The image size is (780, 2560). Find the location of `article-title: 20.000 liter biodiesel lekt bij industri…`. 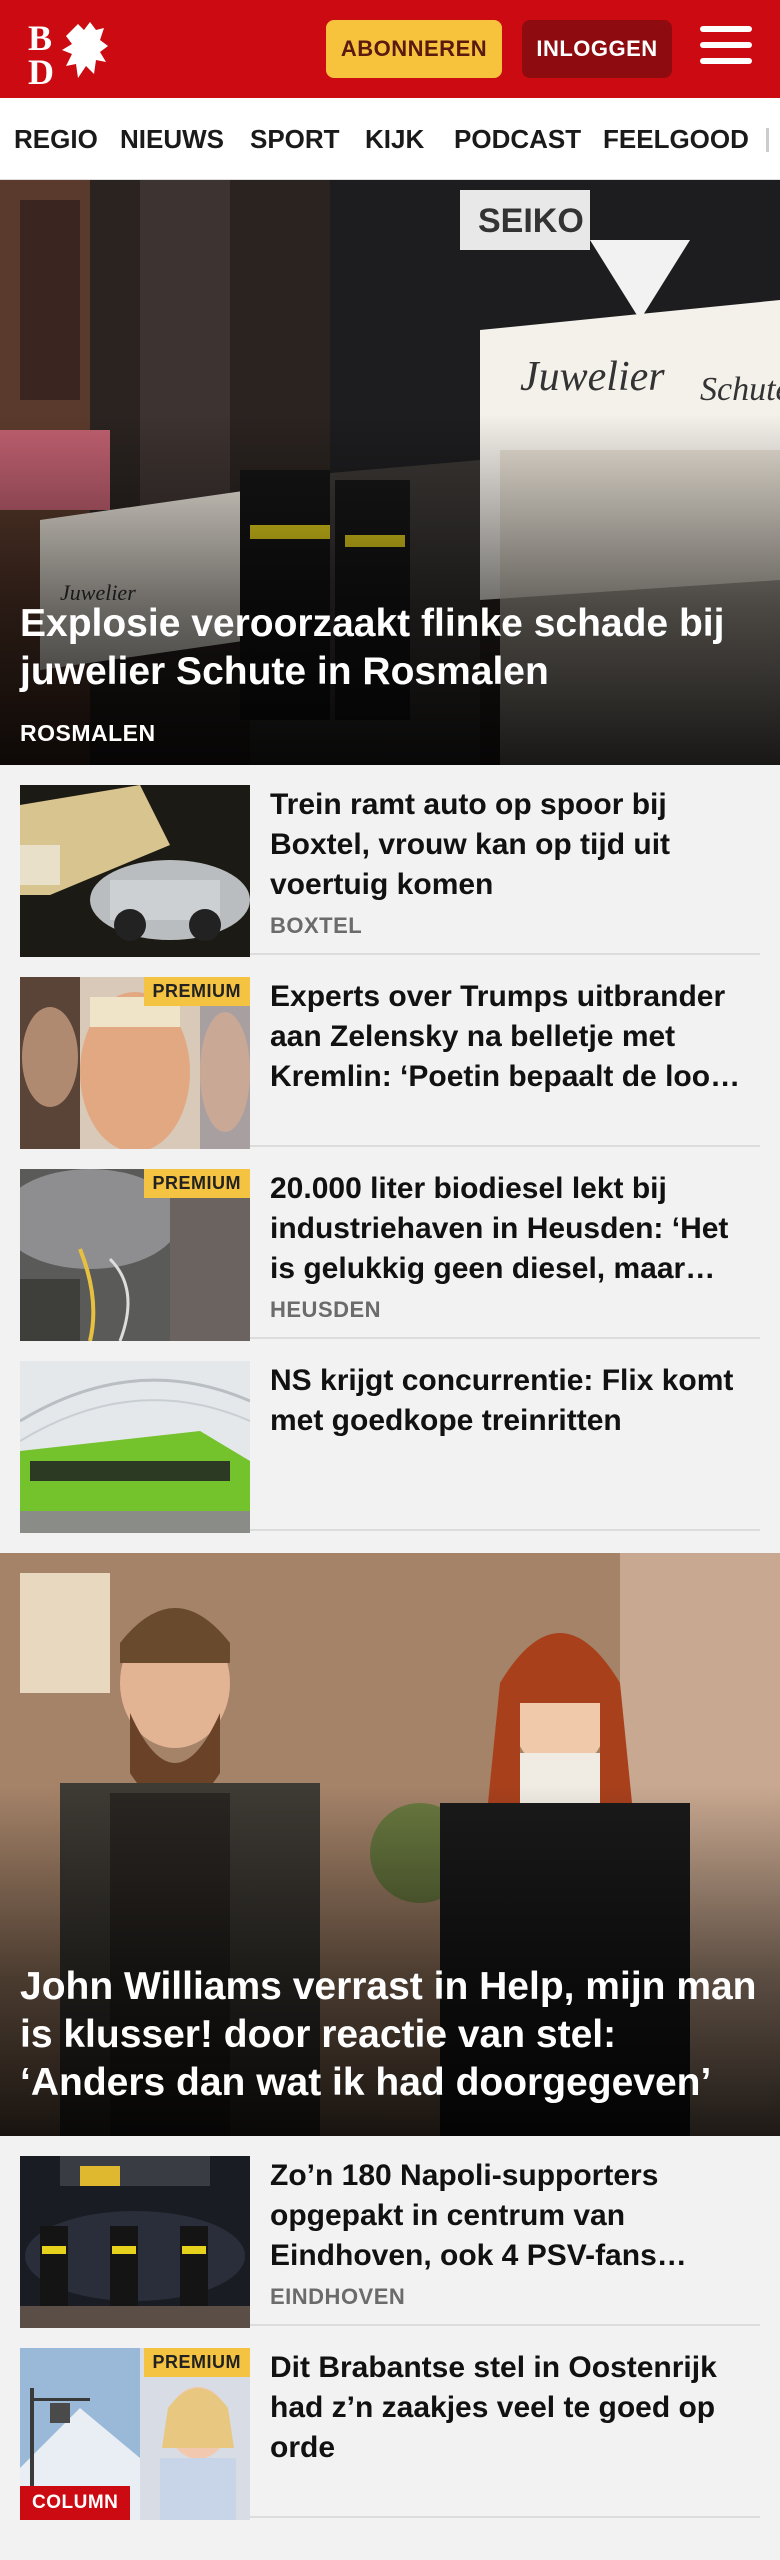

article-title: 20.000 liter biodiesel lekt bij industri… is located at coordinates (510, 1229).